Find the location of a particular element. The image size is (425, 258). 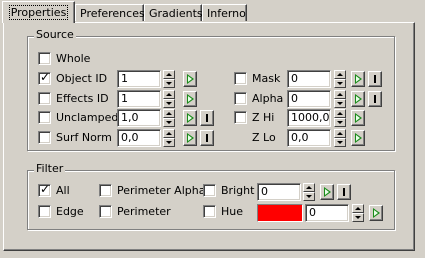

mask-field: 0 is located at coordinates (309, 79).